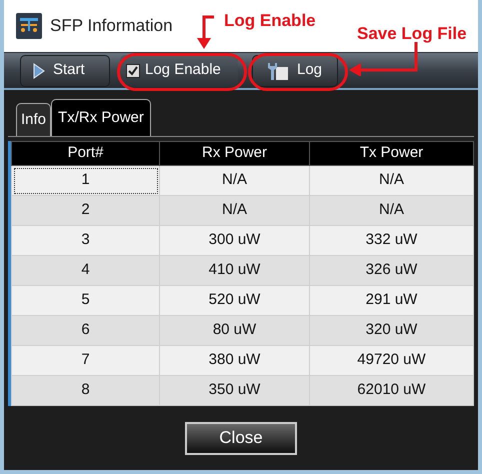 This screenshot has width=482, height=474. I want to click on annotation-label: Save Log File, so click(412, 34).